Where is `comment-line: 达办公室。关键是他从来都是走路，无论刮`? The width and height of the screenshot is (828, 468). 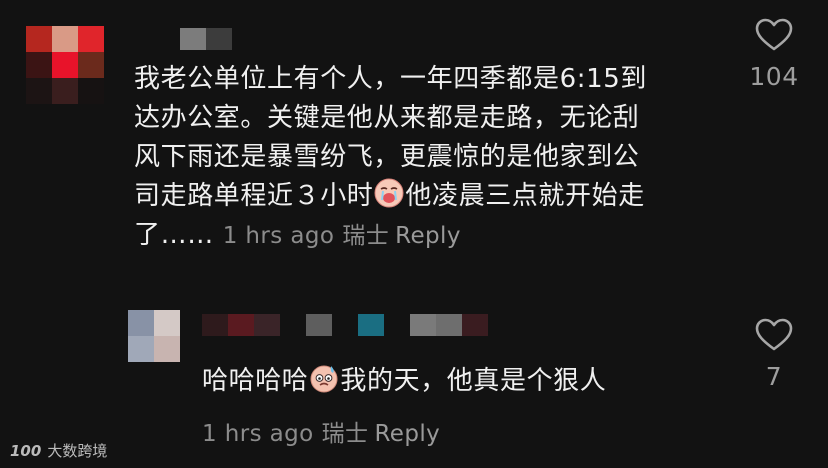
comment-line: 达办公室。关键是他从来都是走路，无论刮 is located at coordinates (387, 118).